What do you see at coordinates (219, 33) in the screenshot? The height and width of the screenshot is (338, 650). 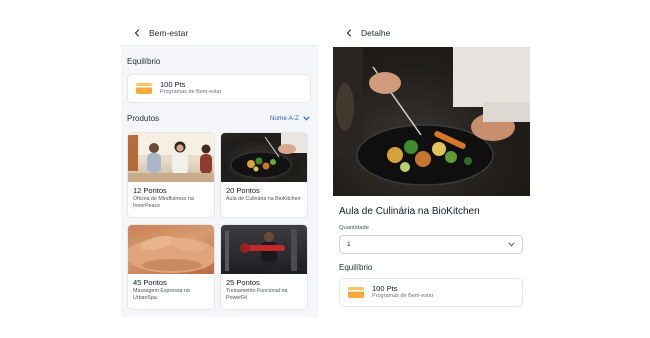 I see `wellness-header: Bem-estar` at bounding box center [219, 33].